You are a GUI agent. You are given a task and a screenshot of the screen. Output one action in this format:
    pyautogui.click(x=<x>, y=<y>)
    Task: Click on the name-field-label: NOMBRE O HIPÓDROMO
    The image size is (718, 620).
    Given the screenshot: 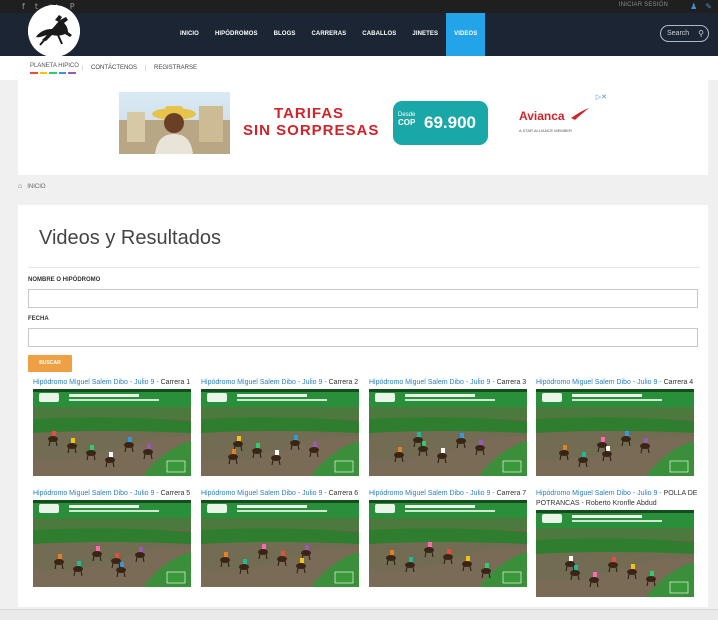 What is the action you would take?
    pyautogui.click(x=64, y=280)
    